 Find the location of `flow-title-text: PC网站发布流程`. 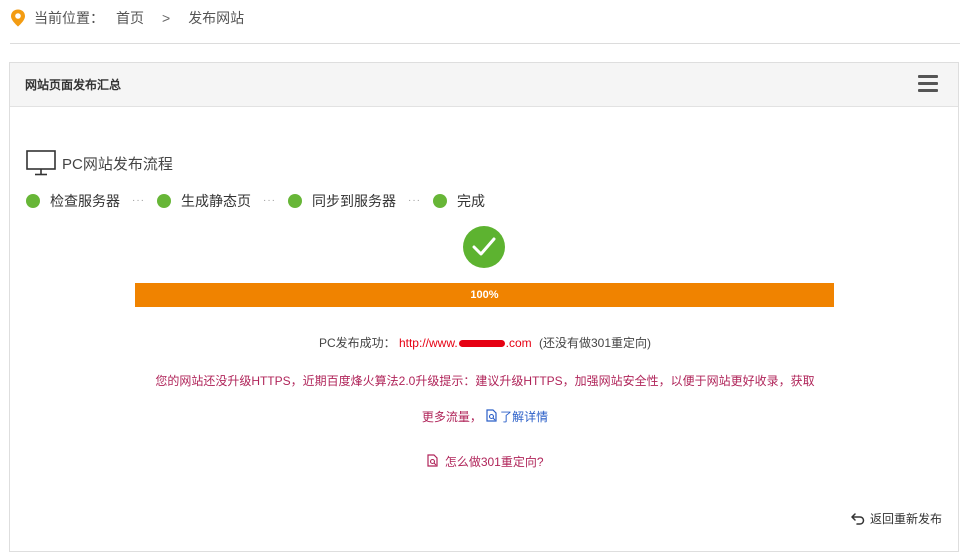

flow-title-text: PC网站发布流程 is located at coordinates (117, 164).